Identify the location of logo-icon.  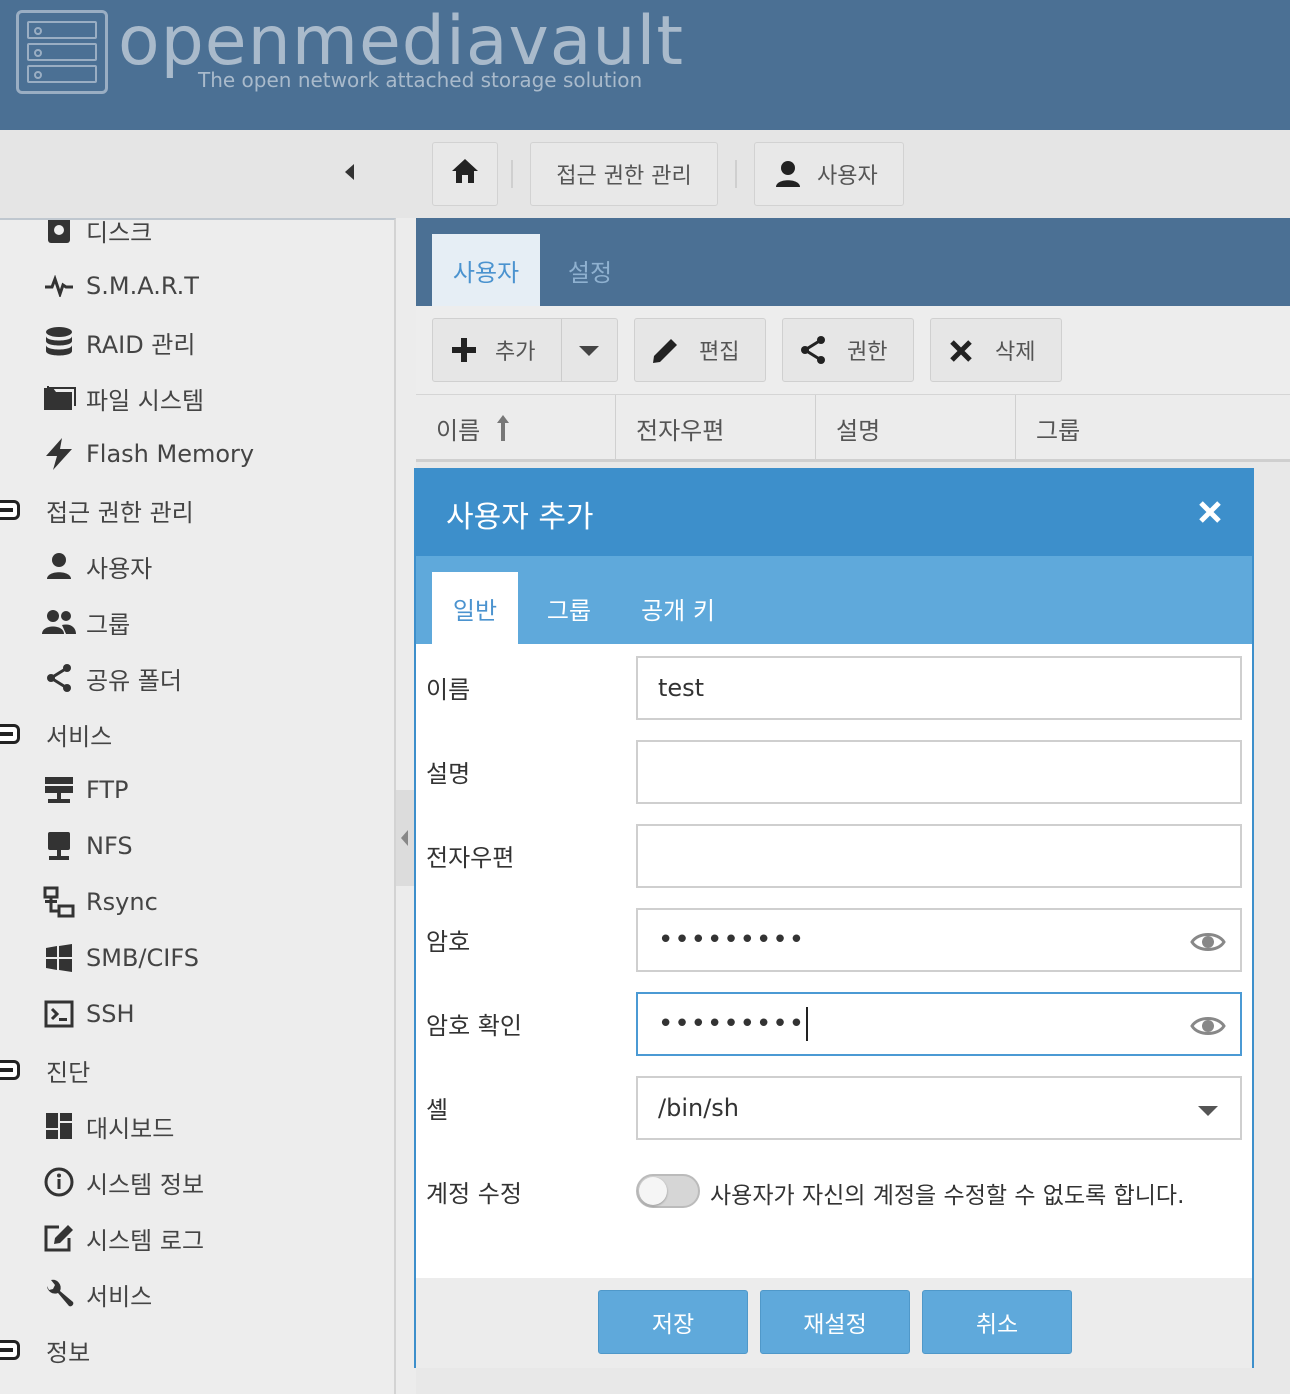
(62, 52).